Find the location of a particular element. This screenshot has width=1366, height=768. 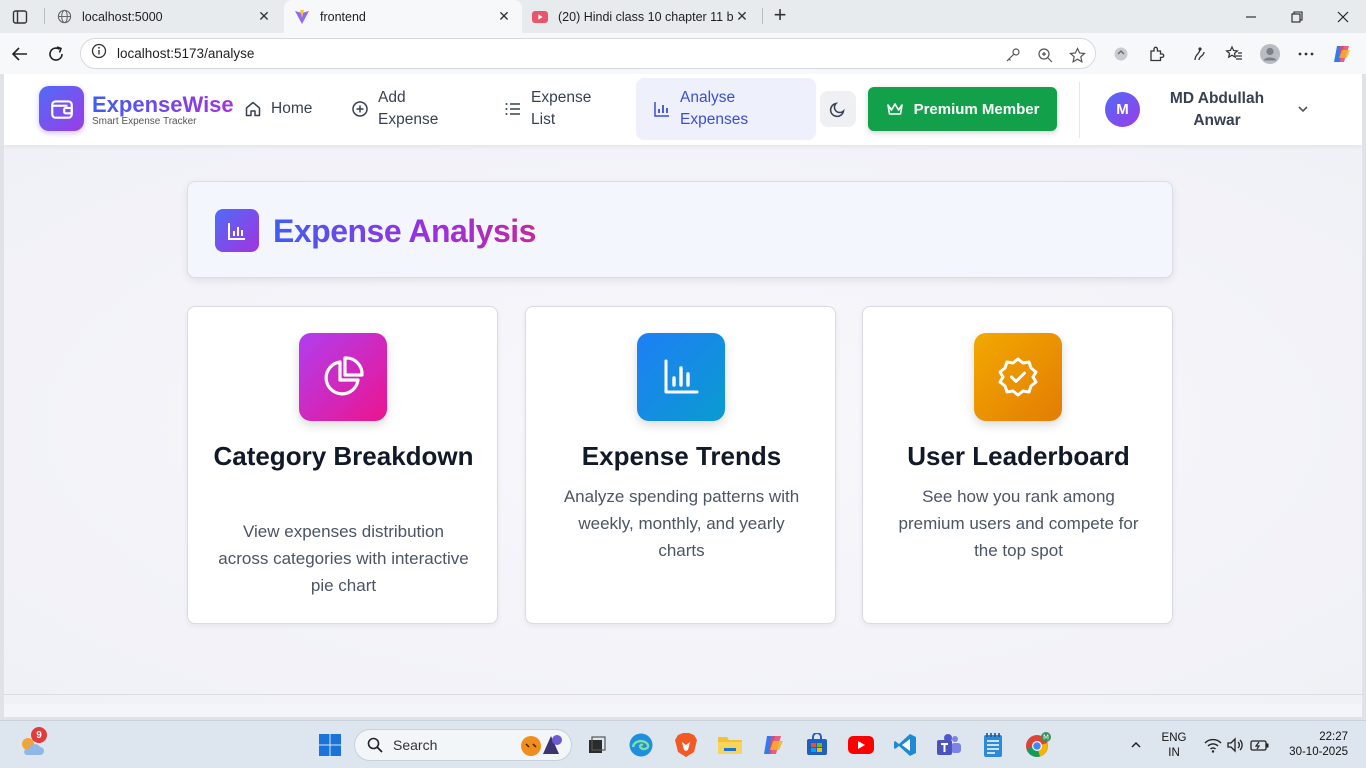

tab-actions-icon is located at coordinates (20, 17).